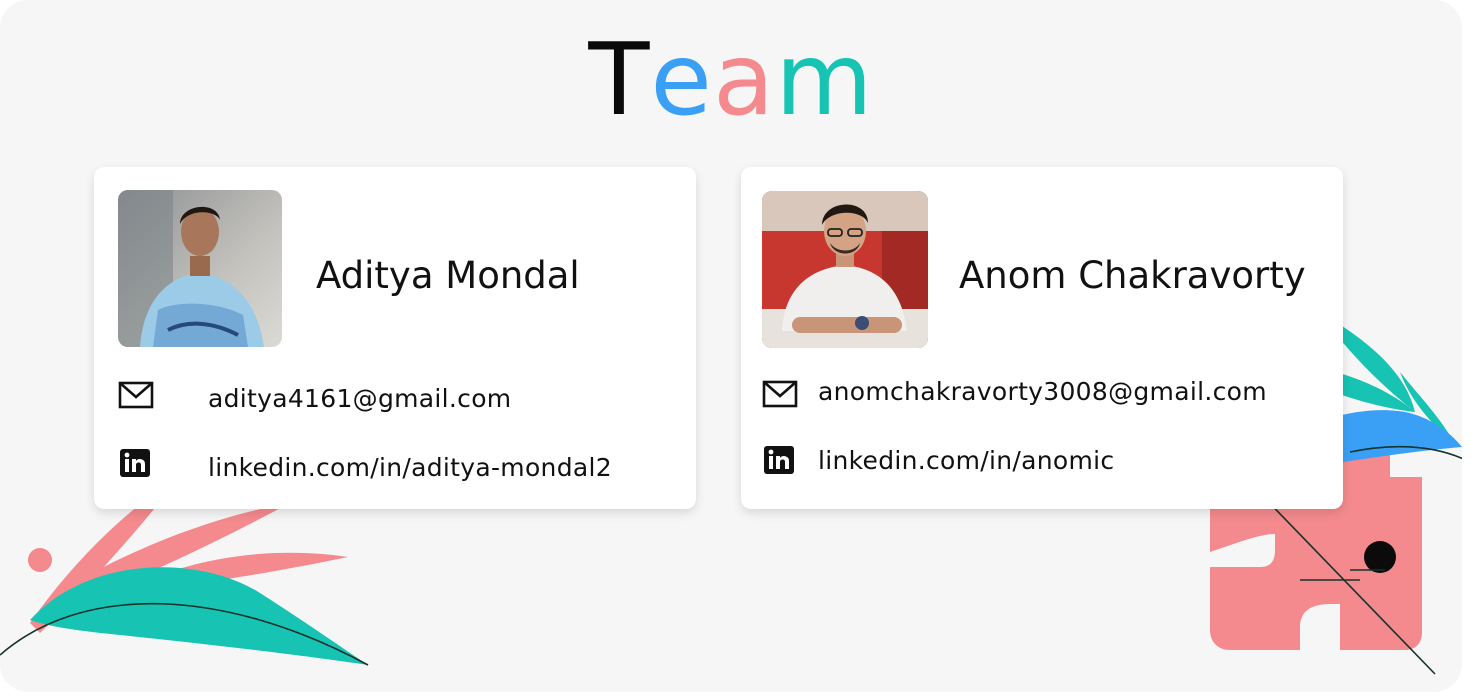 The image size is (1474, 700). I want to click on email-link: aditya4161@gmail.com, so click(359, 399).